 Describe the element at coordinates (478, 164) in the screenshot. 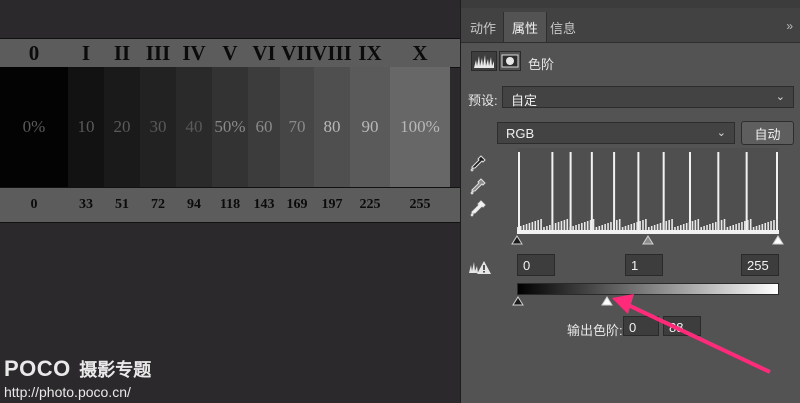

I see `black-point-eyedropper-icon` at that location.